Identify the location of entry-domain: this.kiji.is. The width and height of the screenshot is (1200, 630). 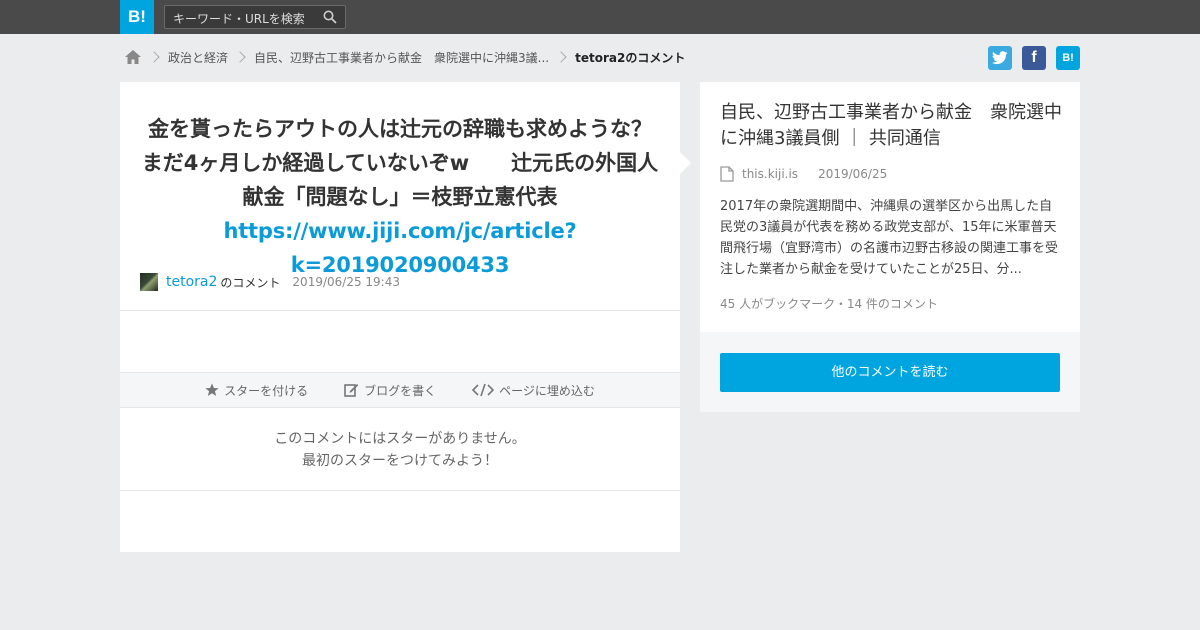
(770, 174).